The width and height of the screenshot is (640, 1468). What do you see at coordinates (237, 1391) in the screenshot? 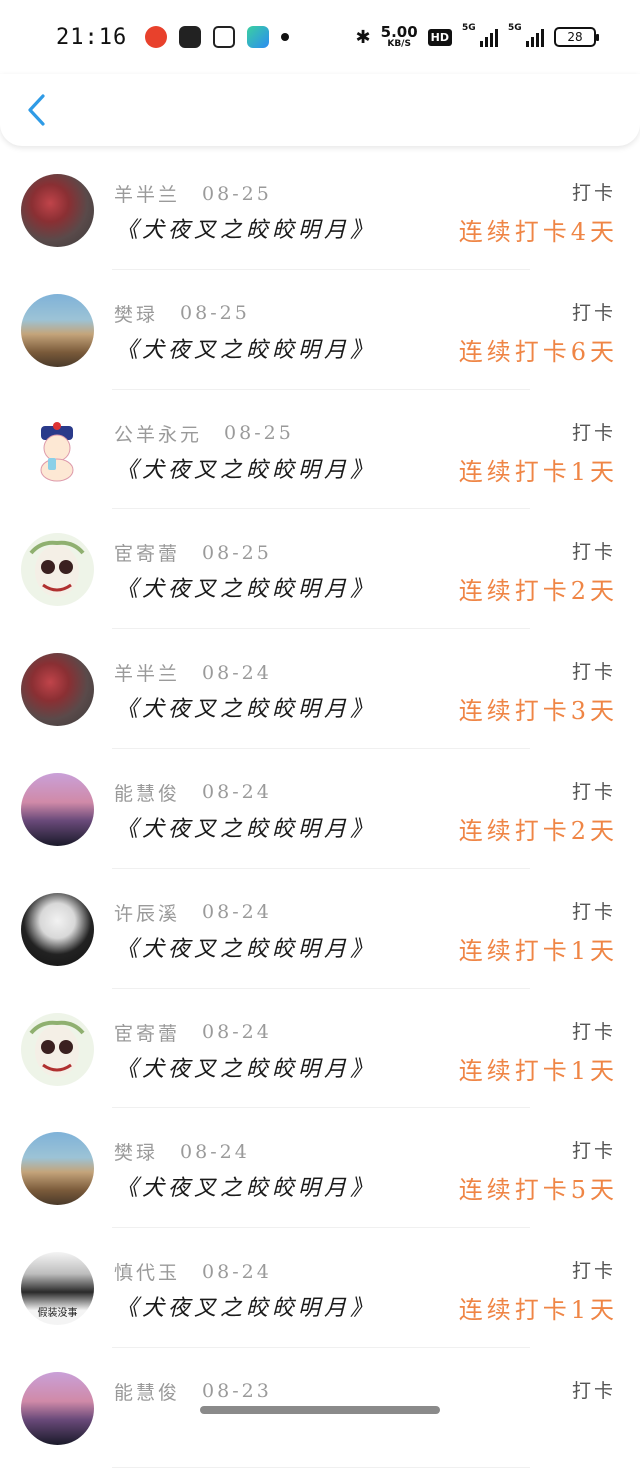
I see `checkin-date: 08-23` at bounding box center [237, 1391].